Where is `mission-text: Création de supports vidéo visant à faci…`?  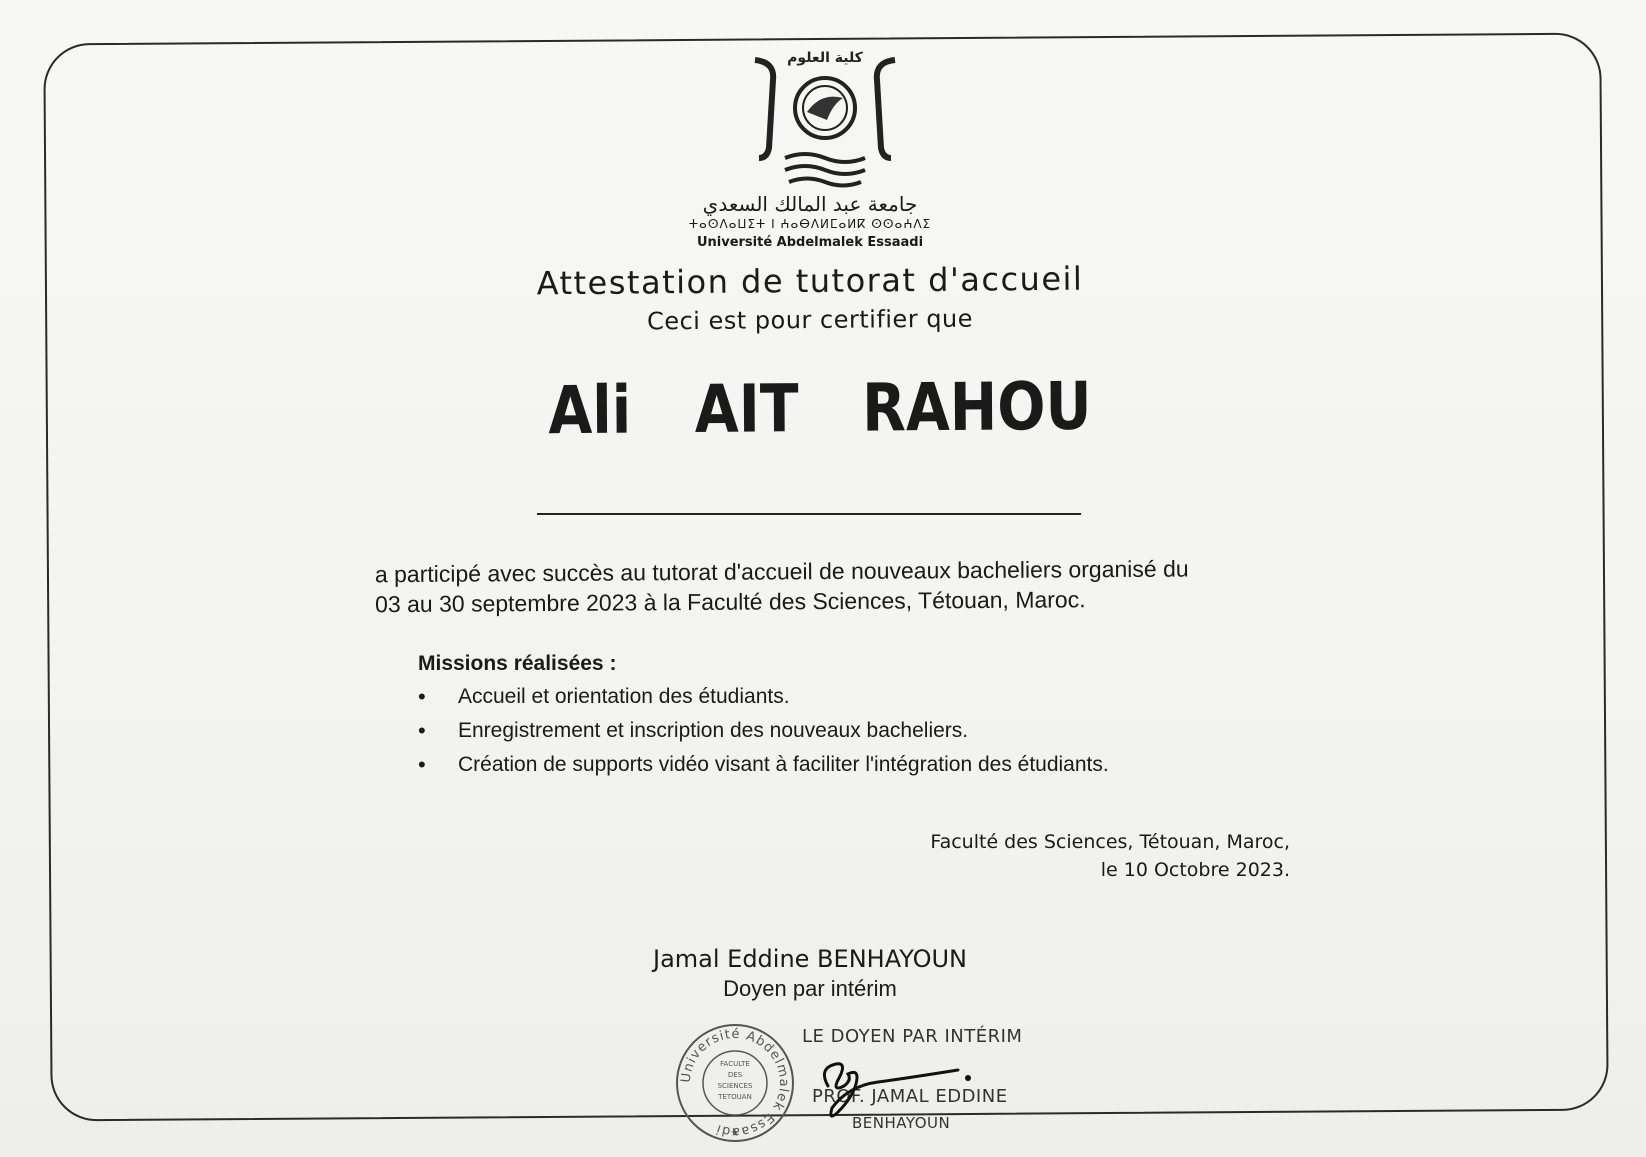
mission-text: Création de supports vidéo visant à faci… is located at coordinates (783, 764).